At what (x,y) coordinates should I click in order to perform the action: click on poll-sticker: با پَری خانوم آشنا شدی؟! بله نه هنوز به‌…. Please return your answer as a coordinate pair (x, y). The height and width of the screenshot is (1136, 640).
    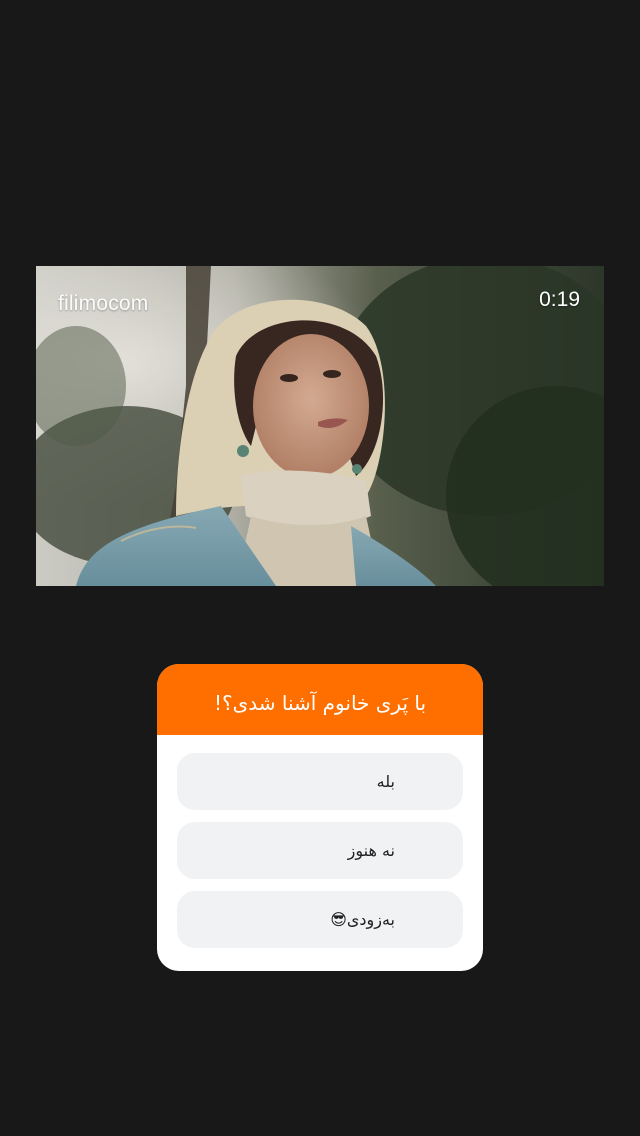
    Looking at the image, I should click on (320, 817).